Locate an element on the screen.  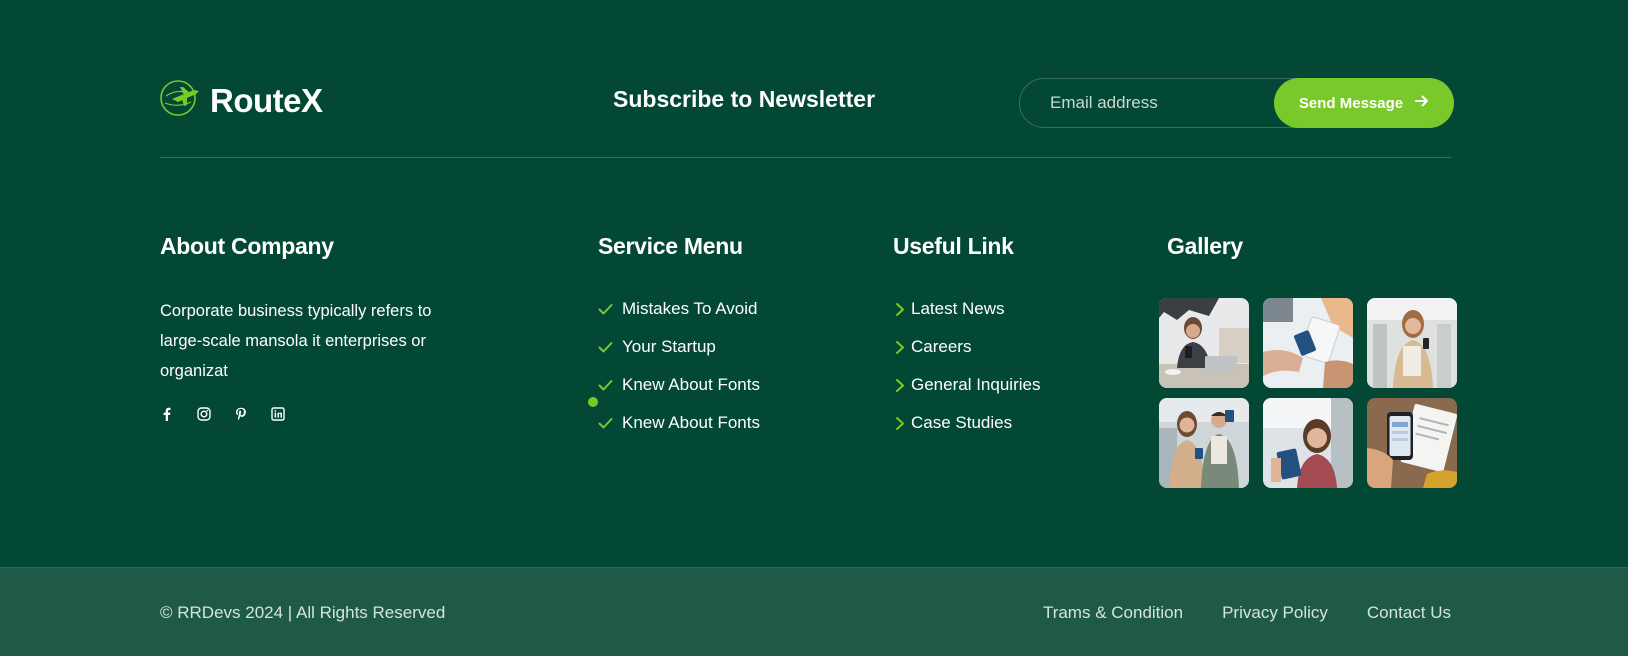
gallery-image-woman-with-phone-airport is located at coordinates (1412, 343).